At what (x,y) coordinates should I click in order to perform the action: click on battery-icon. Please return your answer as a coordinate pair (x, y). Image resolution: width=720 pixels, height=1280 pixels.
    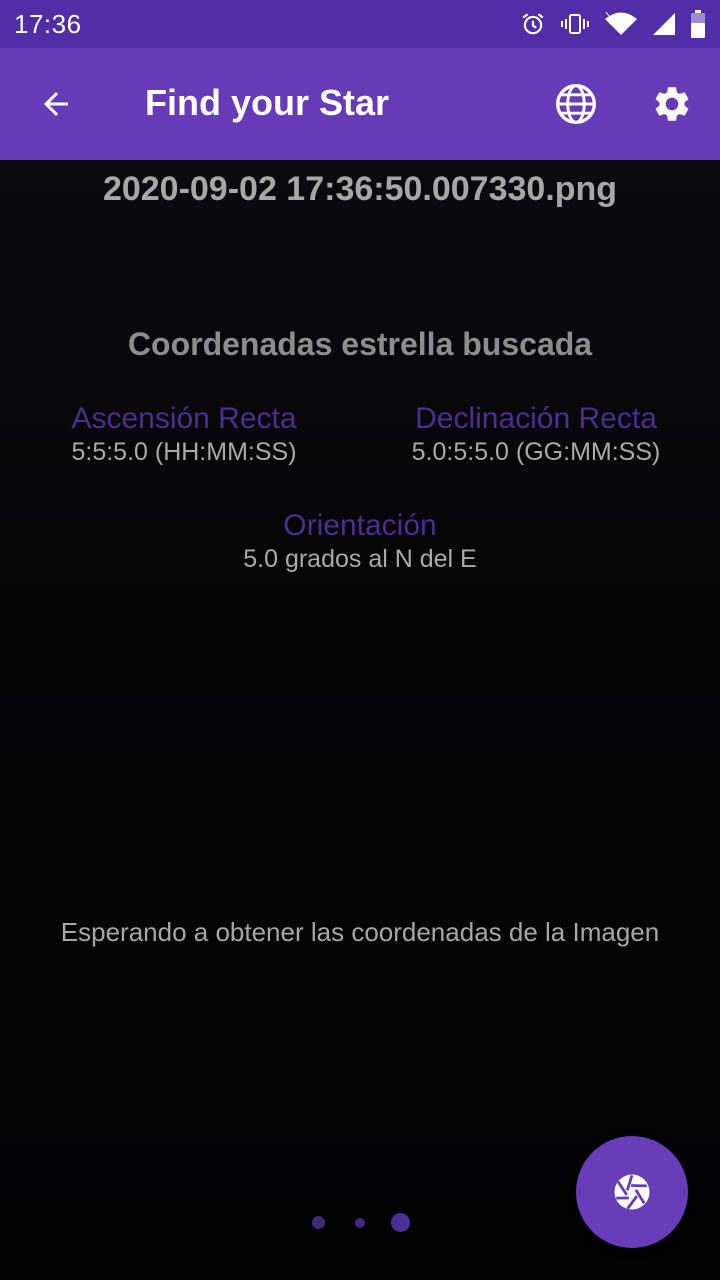
    Looking at the image, I should click on (698, 24).